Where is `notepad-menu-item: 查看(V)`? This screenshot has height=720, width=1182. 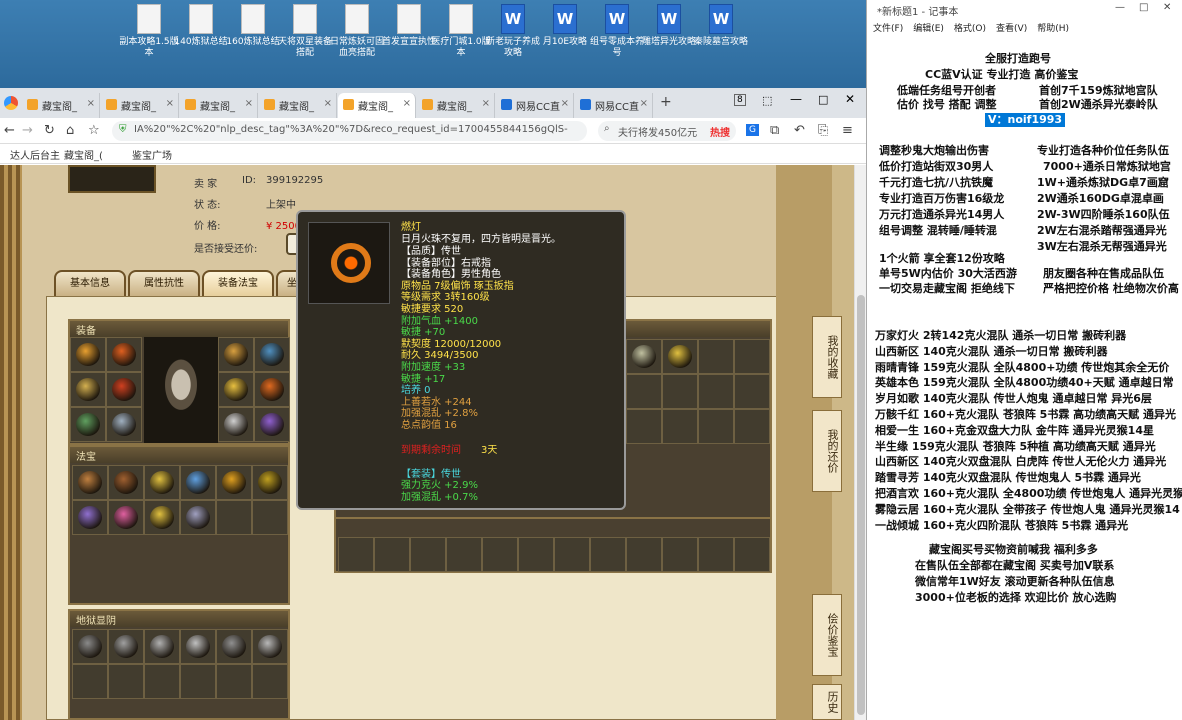
notepad-menu-item: 查看(V) is located at coordinates (1011, 29).